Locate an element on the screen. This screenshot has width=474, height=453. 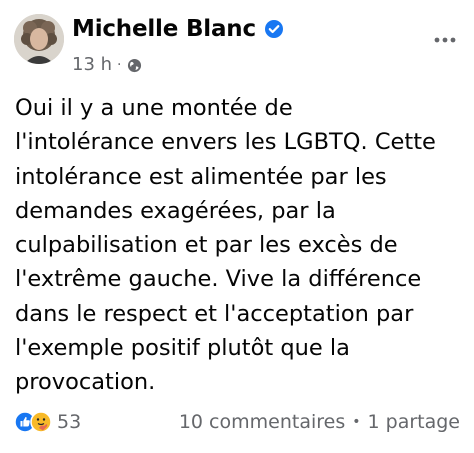
author-row: Michelle Blanc is located at coordinates (178, 29).